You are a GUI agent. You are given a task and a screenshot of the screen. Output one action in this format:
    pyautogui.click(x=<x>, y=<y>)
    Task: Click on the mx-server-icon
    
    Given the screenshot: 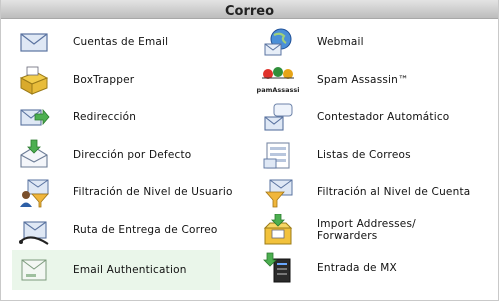 What is the action you would take?
    pyautogui.click(x=278, y=268)
    